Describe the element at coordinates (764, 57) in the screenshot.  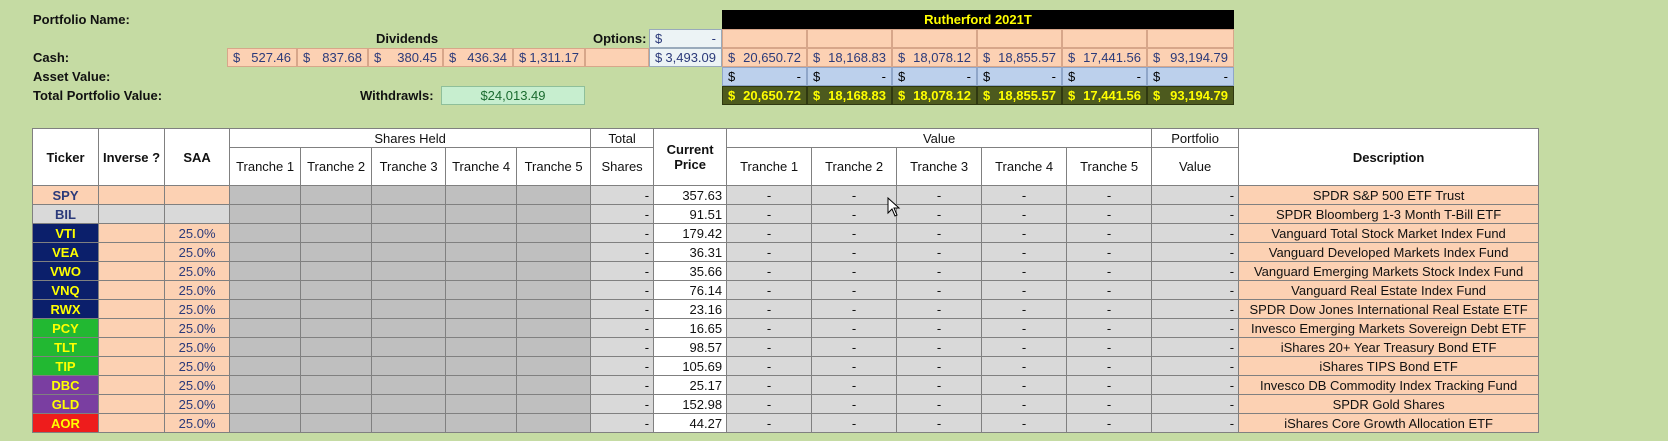
I see `rutherford-cash-cell: $20,650.72` at that location.